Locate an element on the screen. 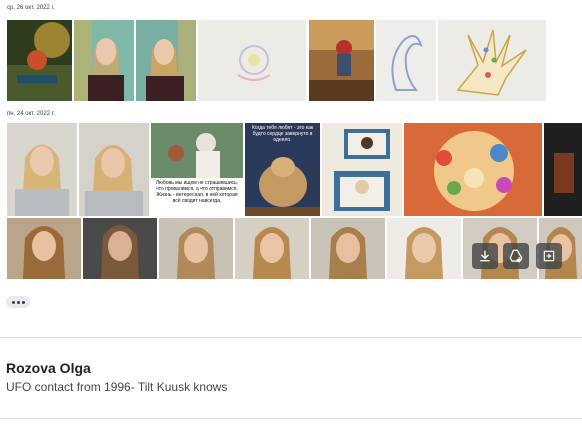 The height and width of the screenshot is (430, 582). date-header-1: ср, 26 окт. 2022 г. is located at coordinates (31, 8).